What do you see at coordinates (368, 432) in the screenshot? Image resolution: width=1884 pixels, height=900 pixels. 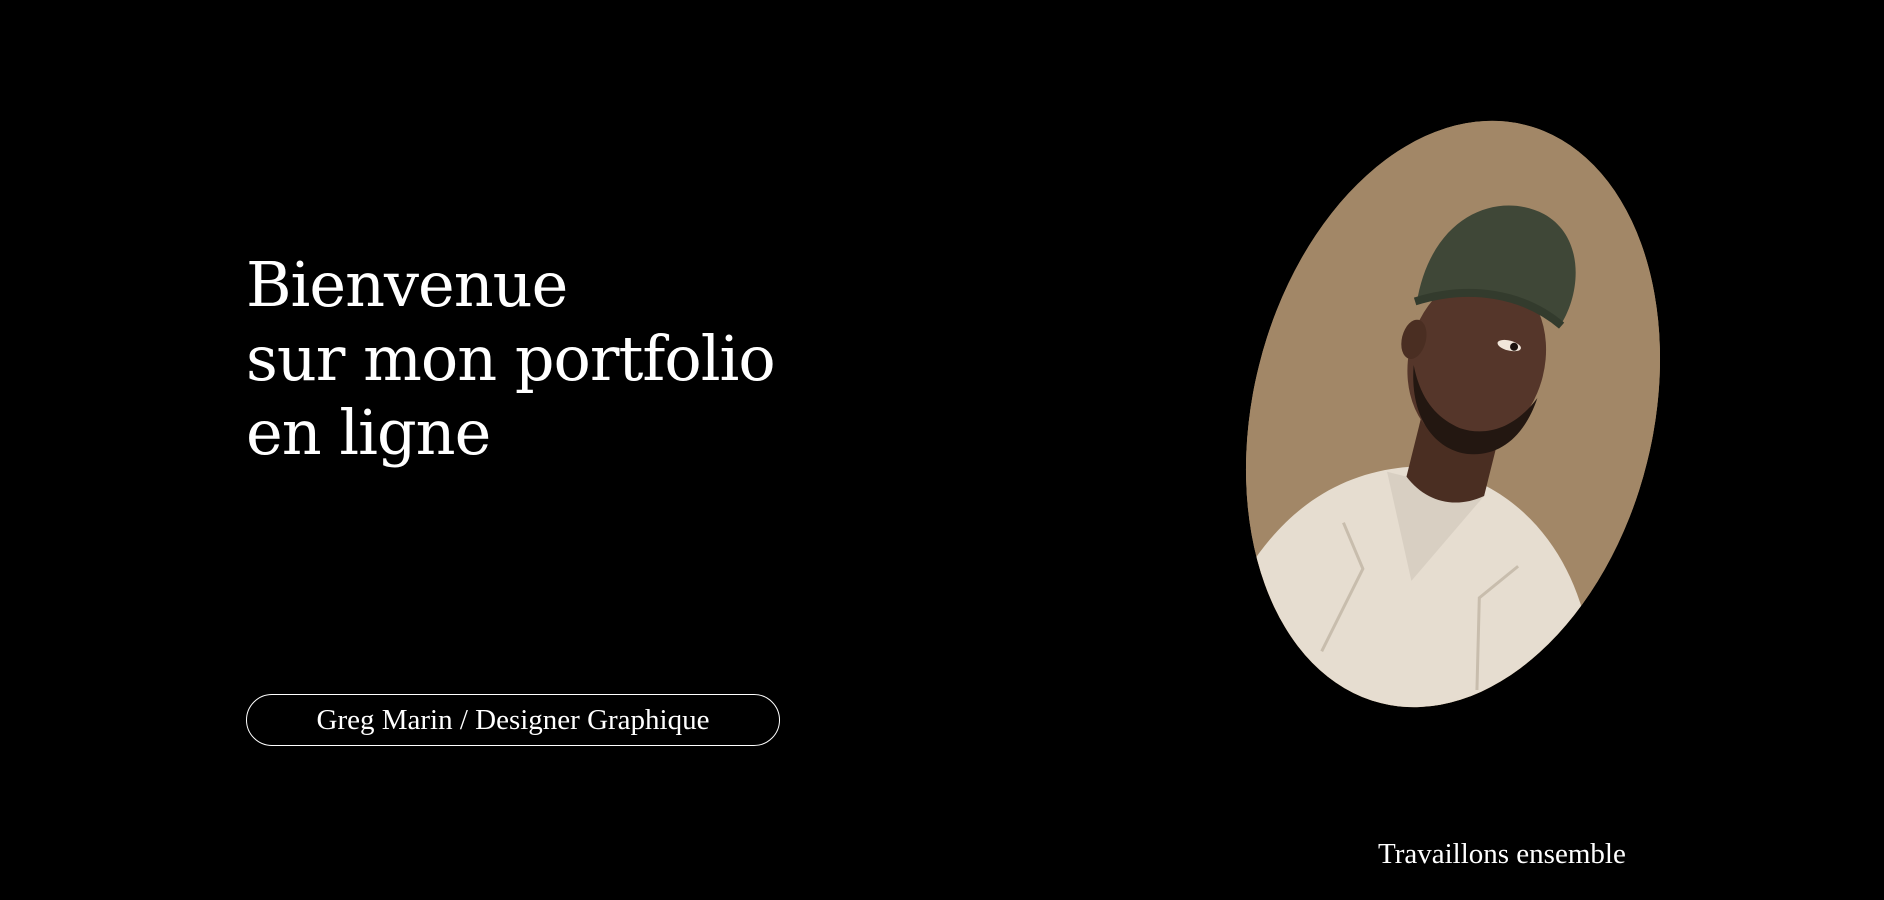 I see `headline-line-3: en ligne` at bounding box center [368, 432].